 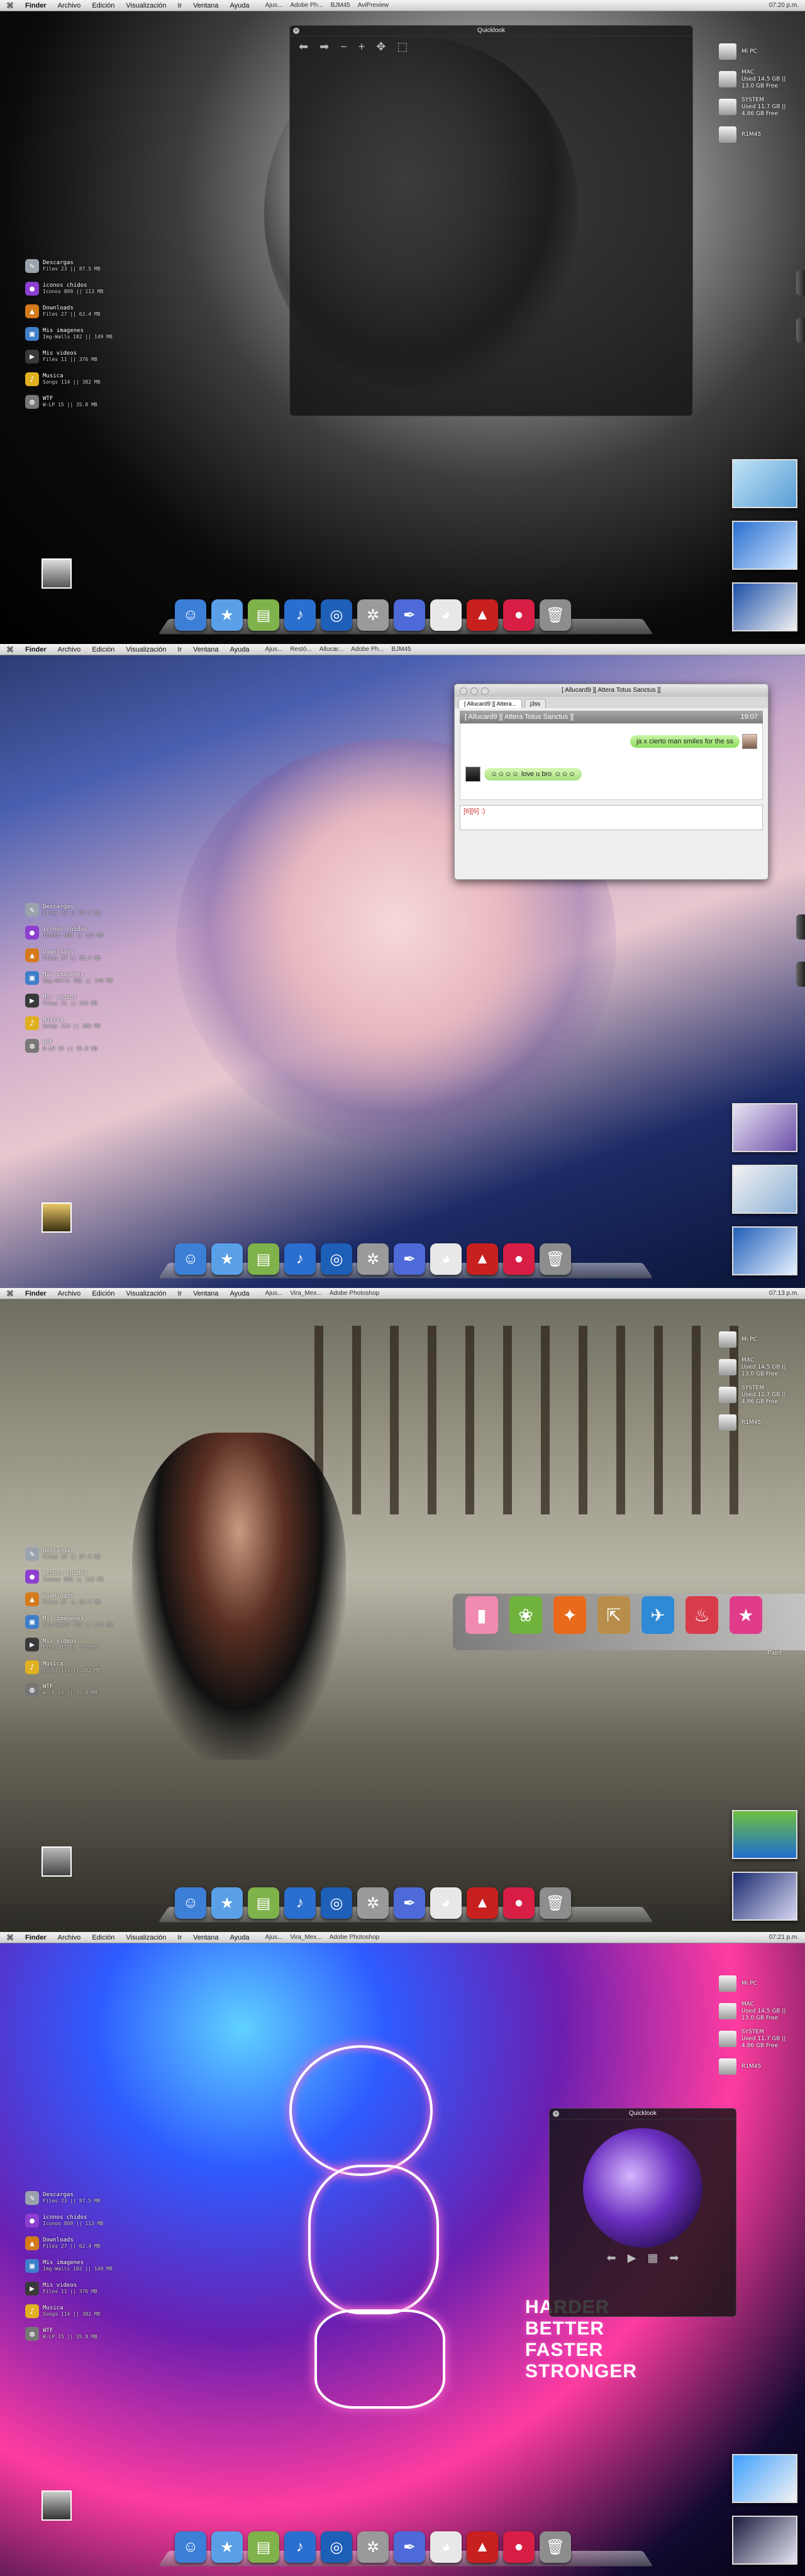 What do you see at coordinates (642, 2212) in the screenshot?
I see `quicklook-window: Quicklook × ⬅ ▶ ▦ ➡` at bounding box center [642, 2212].